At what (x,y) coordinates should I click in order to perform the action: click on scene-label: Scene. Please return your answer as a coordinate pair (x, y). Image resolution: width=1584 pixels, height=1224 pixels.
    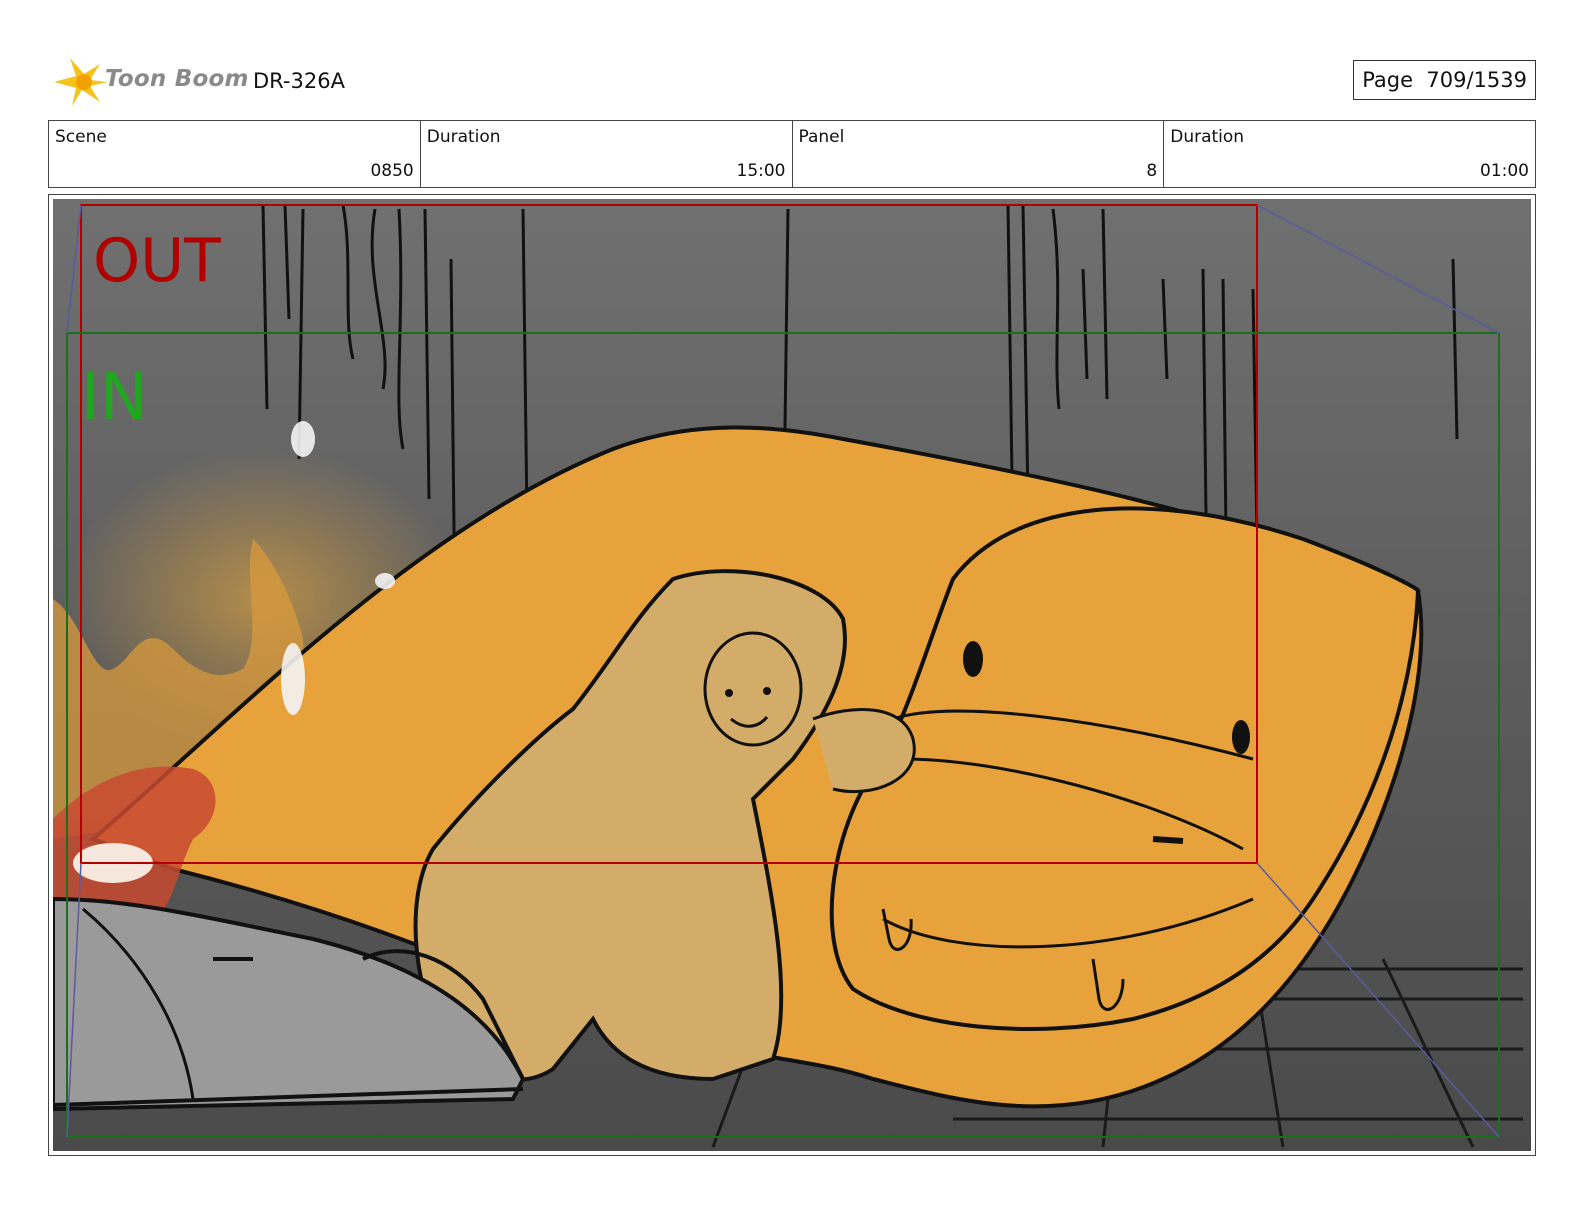
    Looking at the image, I should click on (81, 137).